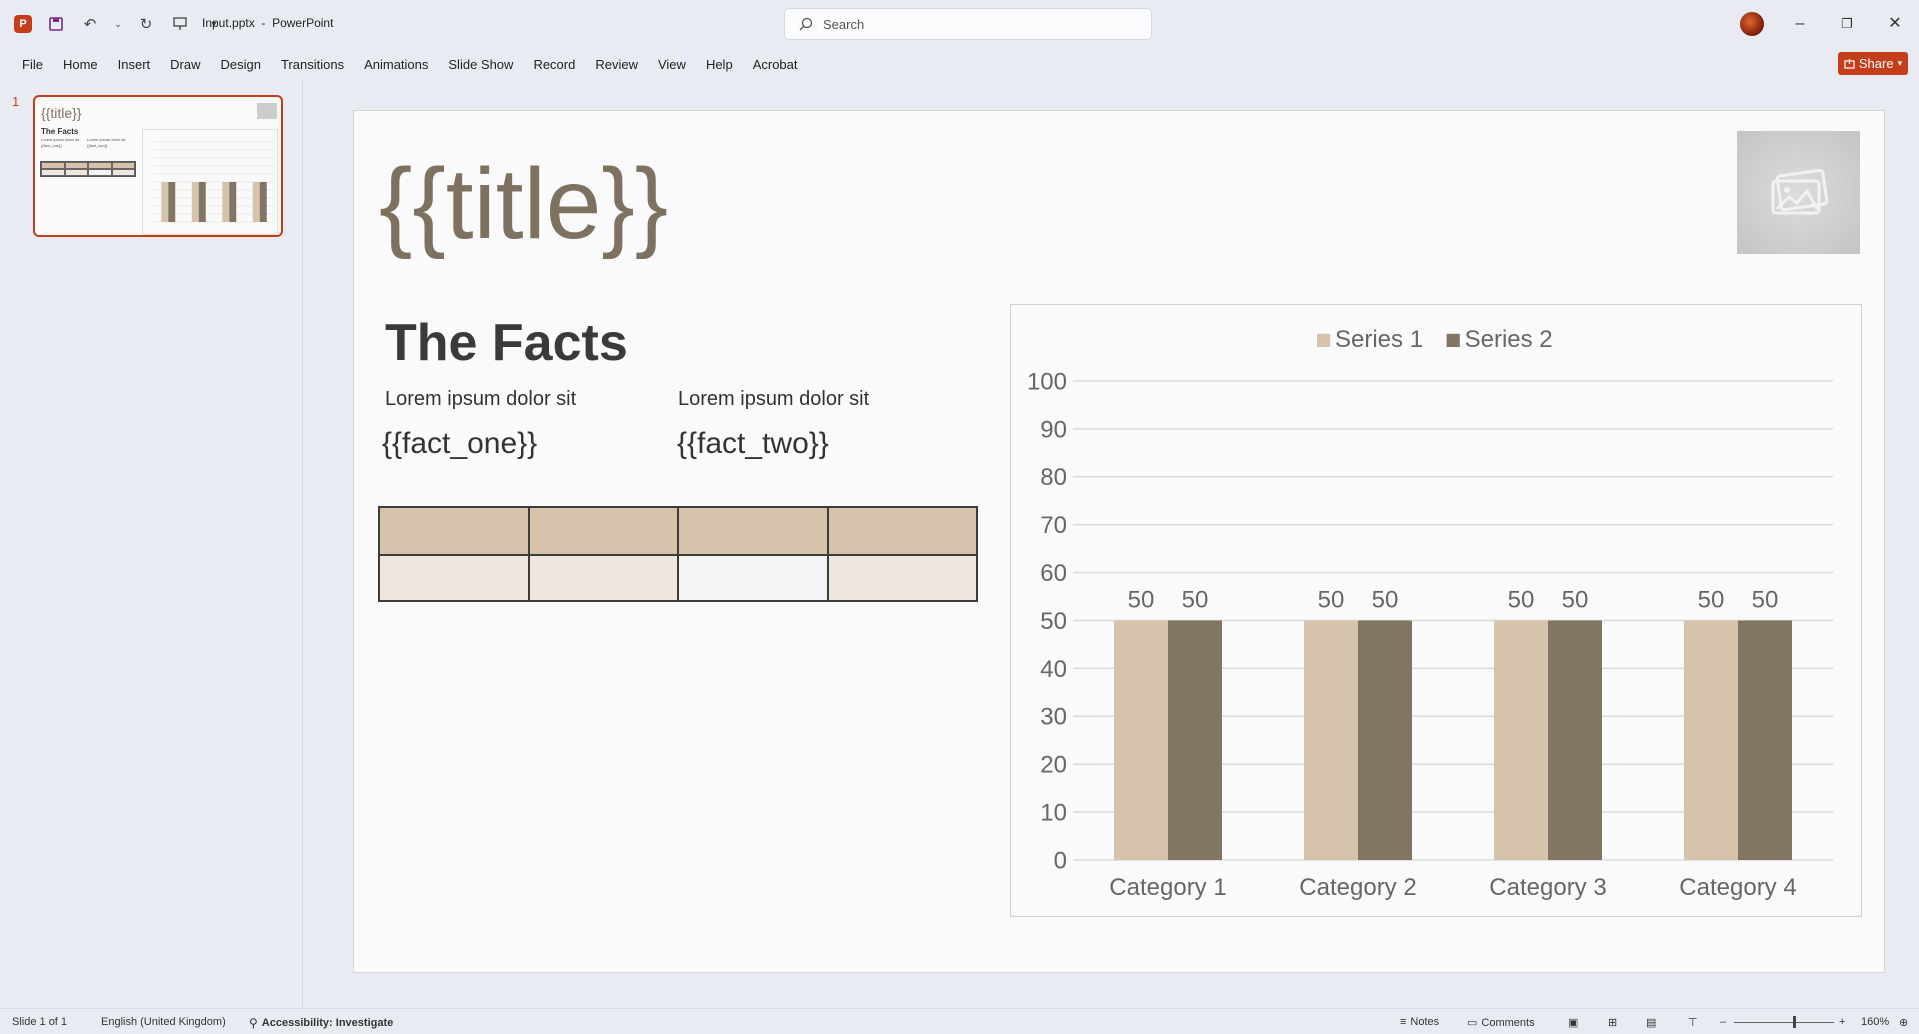 The width and height of the screenshot is (1919, 1034). I want to click on slide-heading: The Facts, so click(506, 343).